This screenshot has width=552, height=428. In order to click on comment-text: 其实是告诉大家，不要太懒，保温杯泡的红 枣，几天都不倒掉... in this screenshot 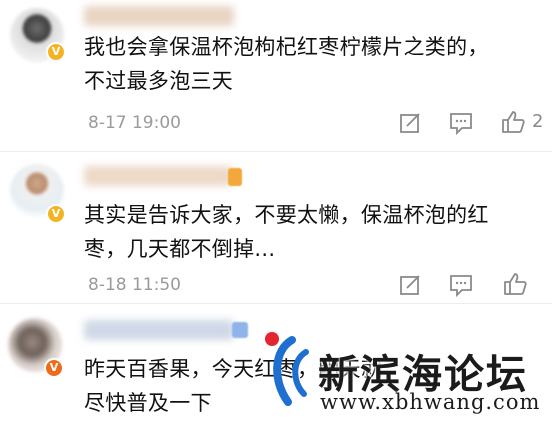, I will do `click(310, 232)`.